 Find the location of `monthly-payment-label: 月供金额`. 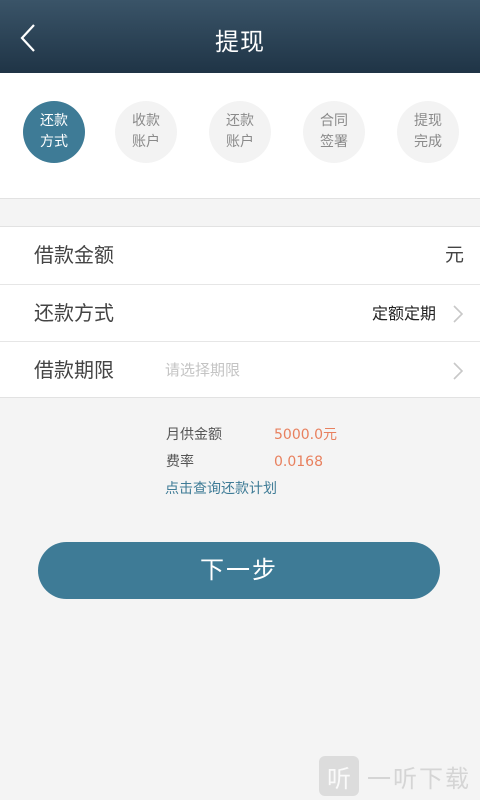

monthly-payment-label: 月供金额 is located at coordinates (194, 435).